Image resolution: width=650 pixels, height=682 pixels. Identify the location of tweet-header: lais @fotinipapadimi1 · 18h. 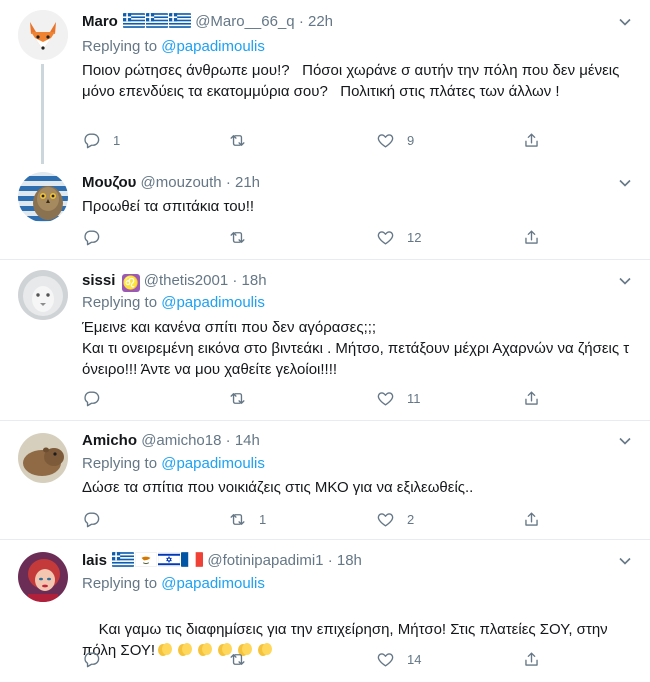
(222, 561).